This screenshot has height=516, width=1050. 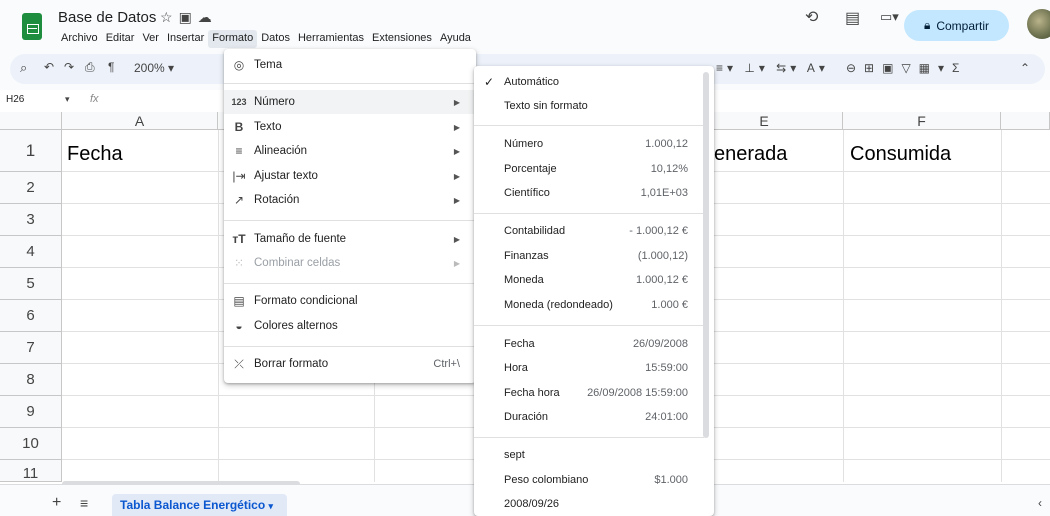 What do you see at coordinates (589, 417) in the screenshot?
I see `option-duracion: Duración 24:01:00` at bounding box center [589, 417].